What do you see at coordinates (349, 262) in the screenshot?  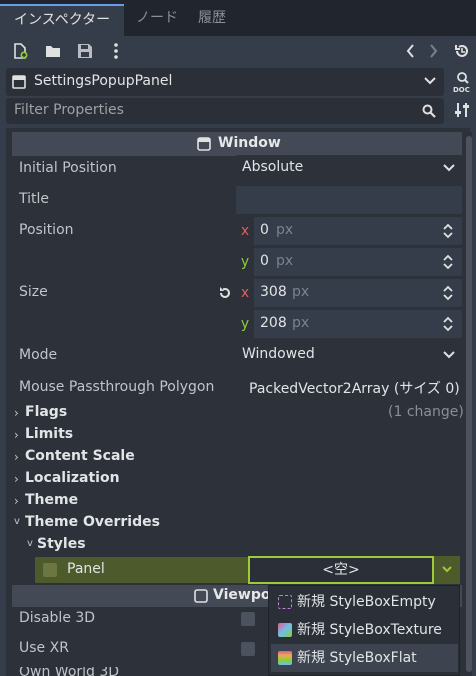 I see `position-y-input: y 0 px` at bounding box center [349, 262].